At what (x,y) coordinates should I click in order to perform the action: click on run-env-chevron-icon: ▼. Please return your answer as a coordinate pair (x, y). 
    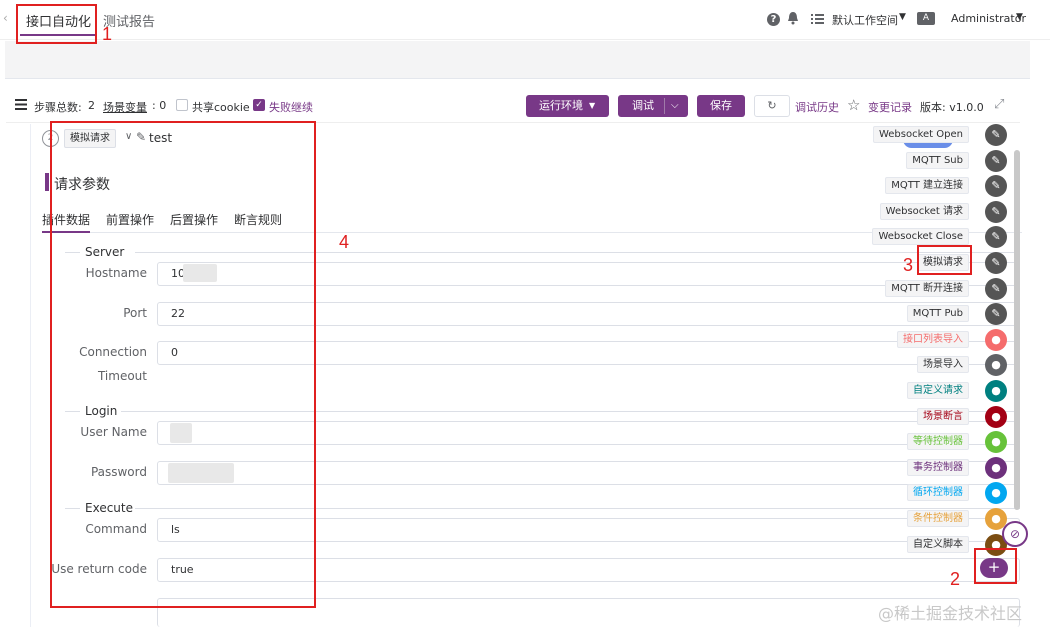
    Looking at the image, I should click on (592, 105).